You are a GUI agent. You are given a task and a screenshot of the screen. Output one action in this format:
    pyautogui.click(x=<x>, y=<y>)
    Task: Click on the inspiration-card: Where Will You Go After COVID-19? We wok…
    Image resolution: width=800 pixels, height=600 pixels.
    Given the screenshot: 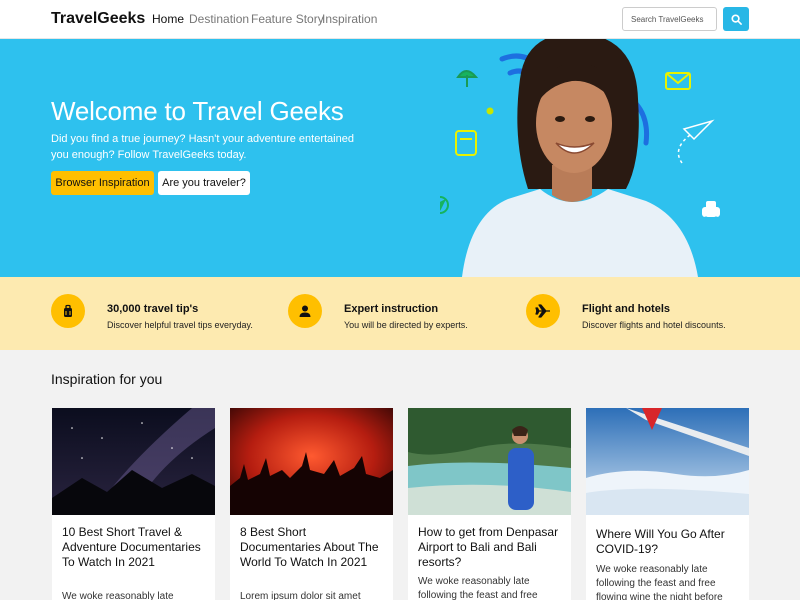 What is the action you would take?
    pyautogui.click(x=667, y=504)
    